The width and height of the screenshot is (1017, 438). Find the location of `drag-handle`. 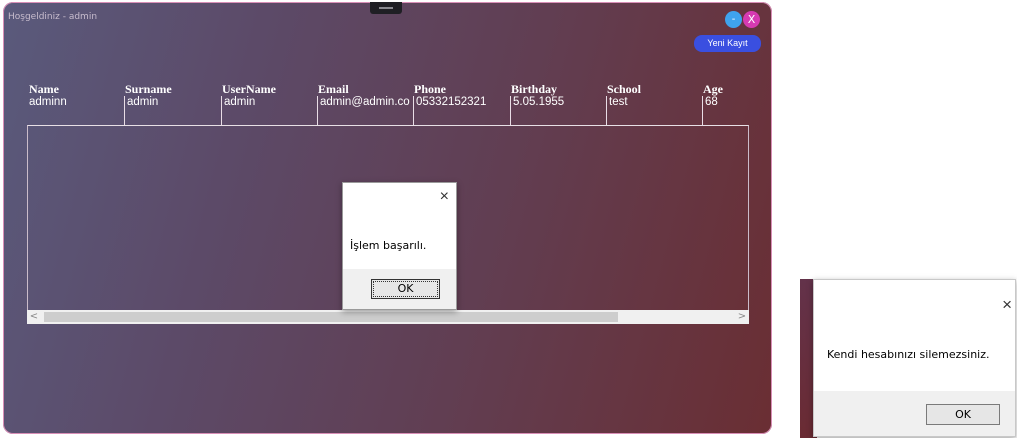

drag-handle is located at coordinates (386, 8).